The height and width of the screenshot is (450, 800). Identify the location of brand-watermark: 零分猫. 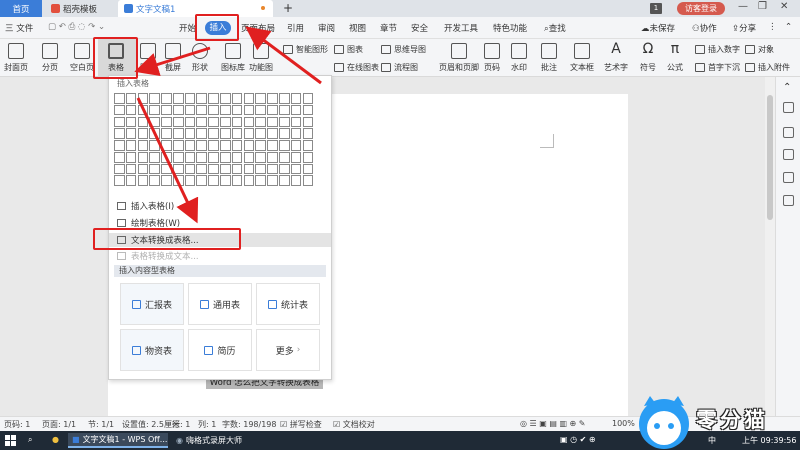
(717, 421).